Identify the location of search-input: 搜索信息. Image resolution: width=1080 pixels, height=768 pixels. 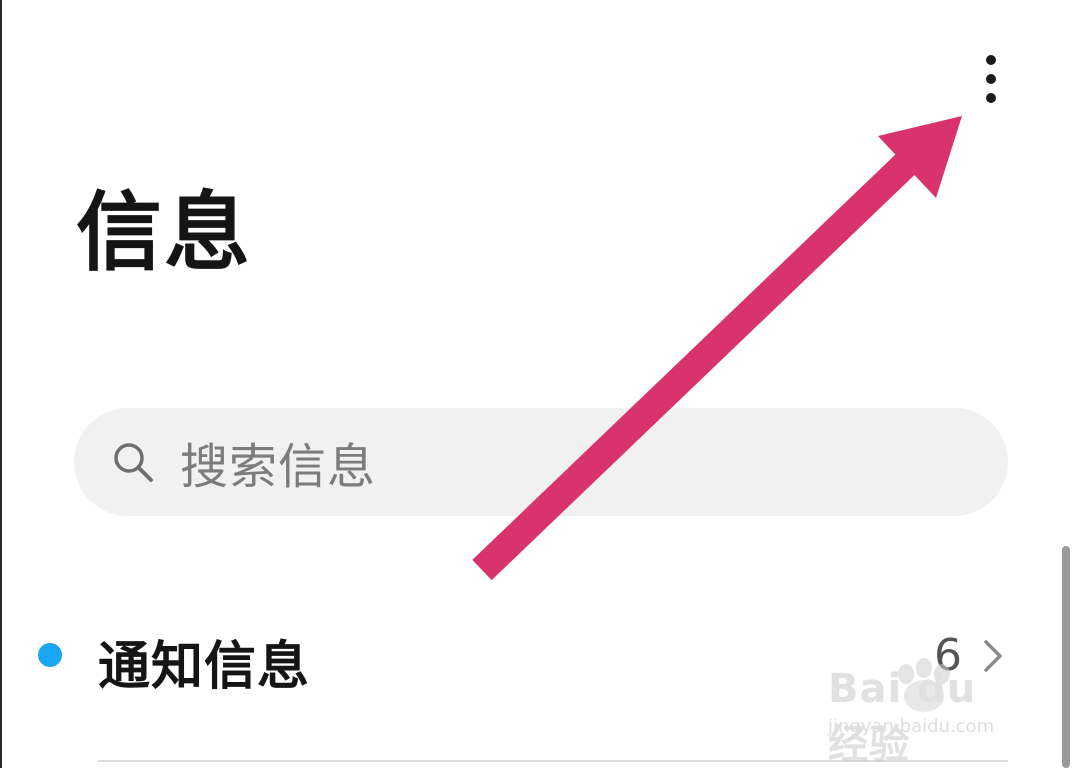
(541, 462).